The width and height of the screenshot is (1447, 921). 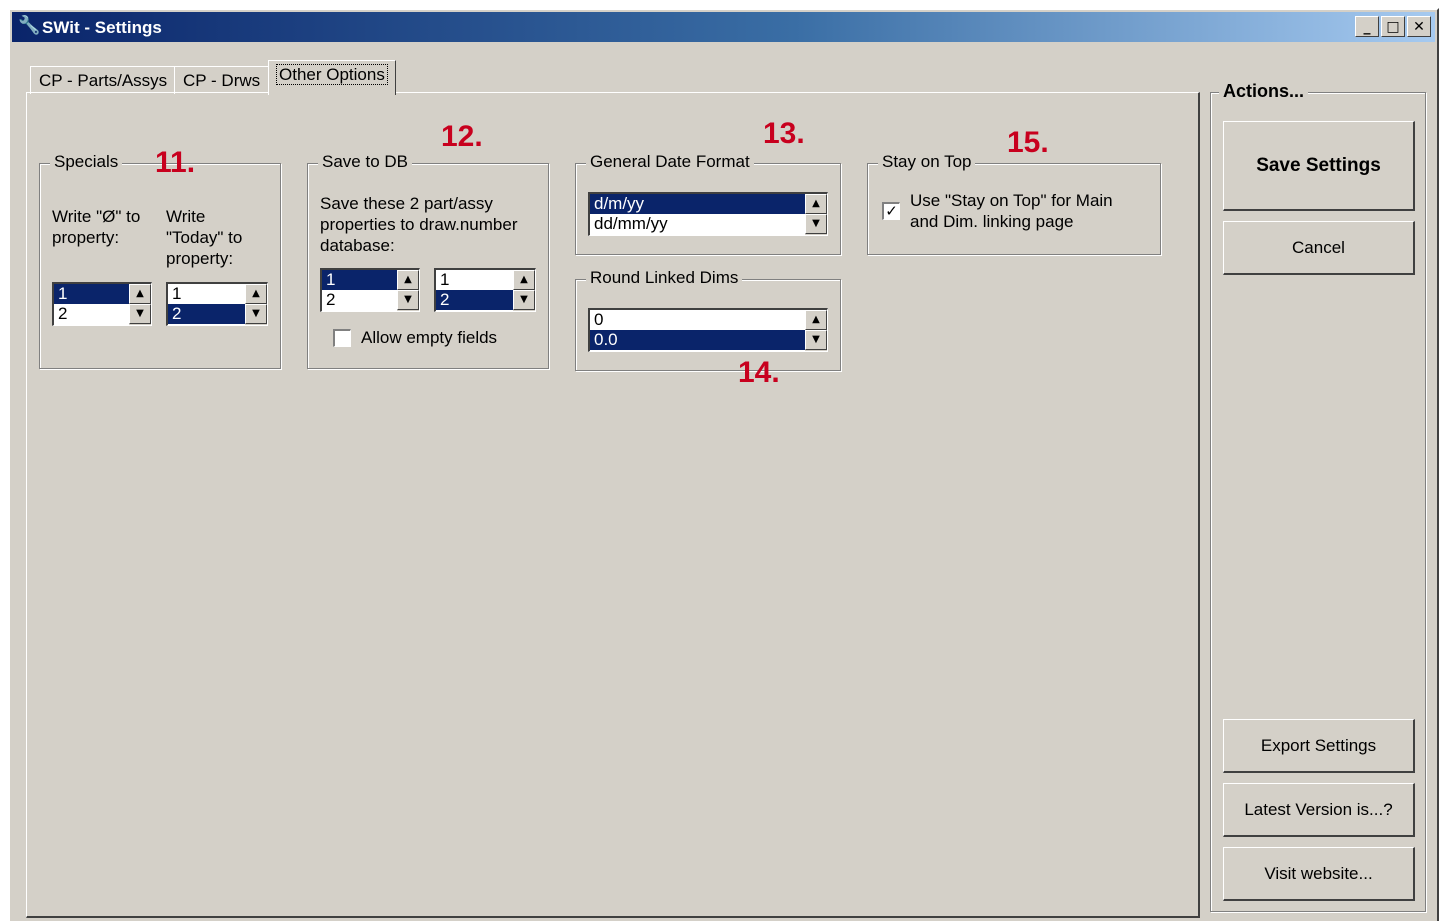 I want to click on tab-other-options-label: Other Options, so click(x=332, y=74).